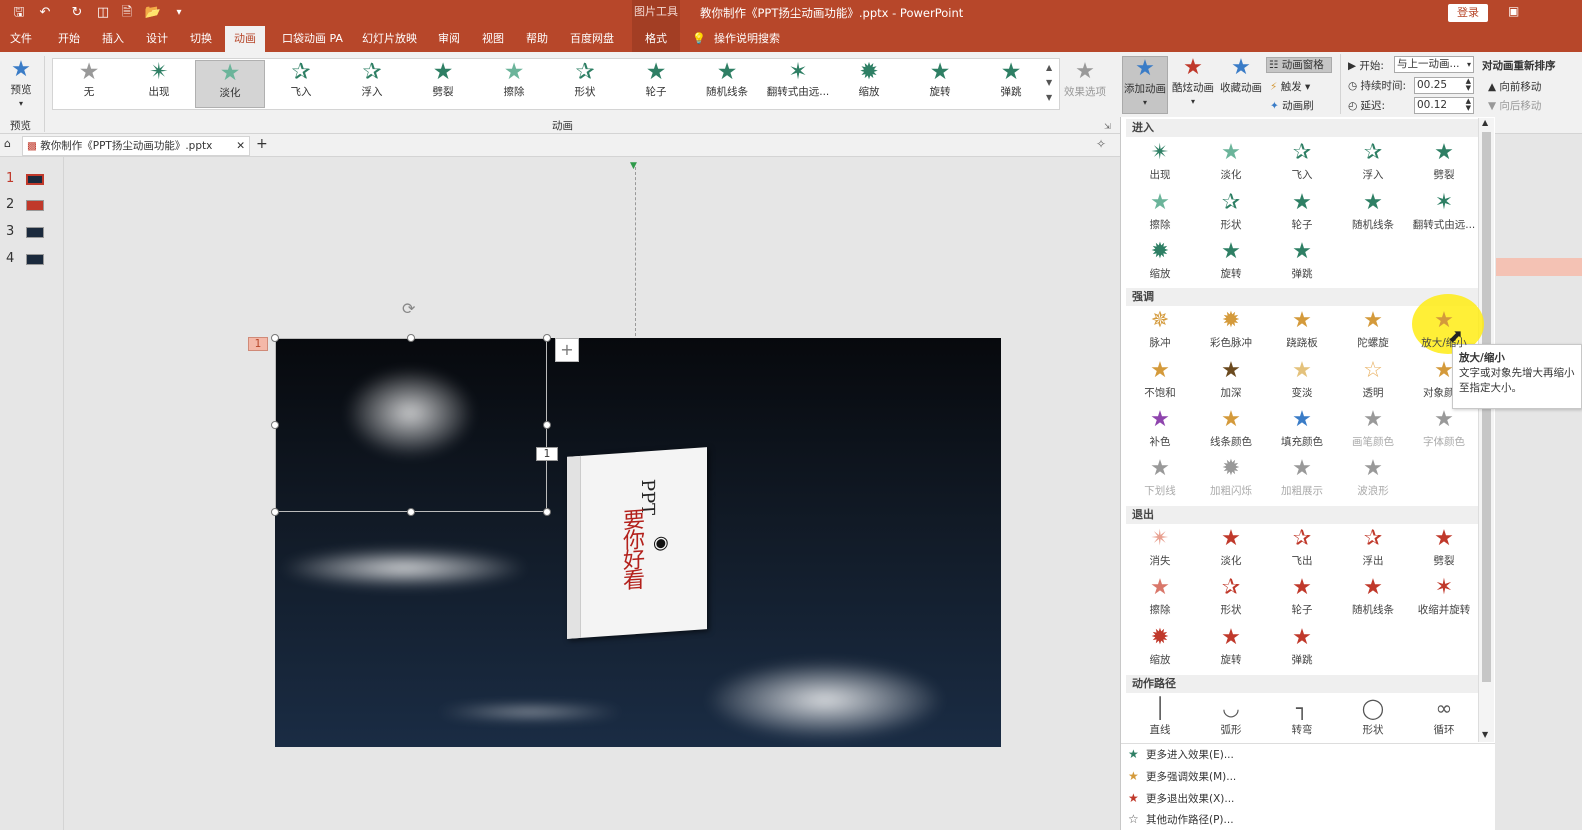 The height and width of the screenshot is (830, 1582). I want to click on effect-emph-desaturate: ★ 不饱和, so click(1160, 381).